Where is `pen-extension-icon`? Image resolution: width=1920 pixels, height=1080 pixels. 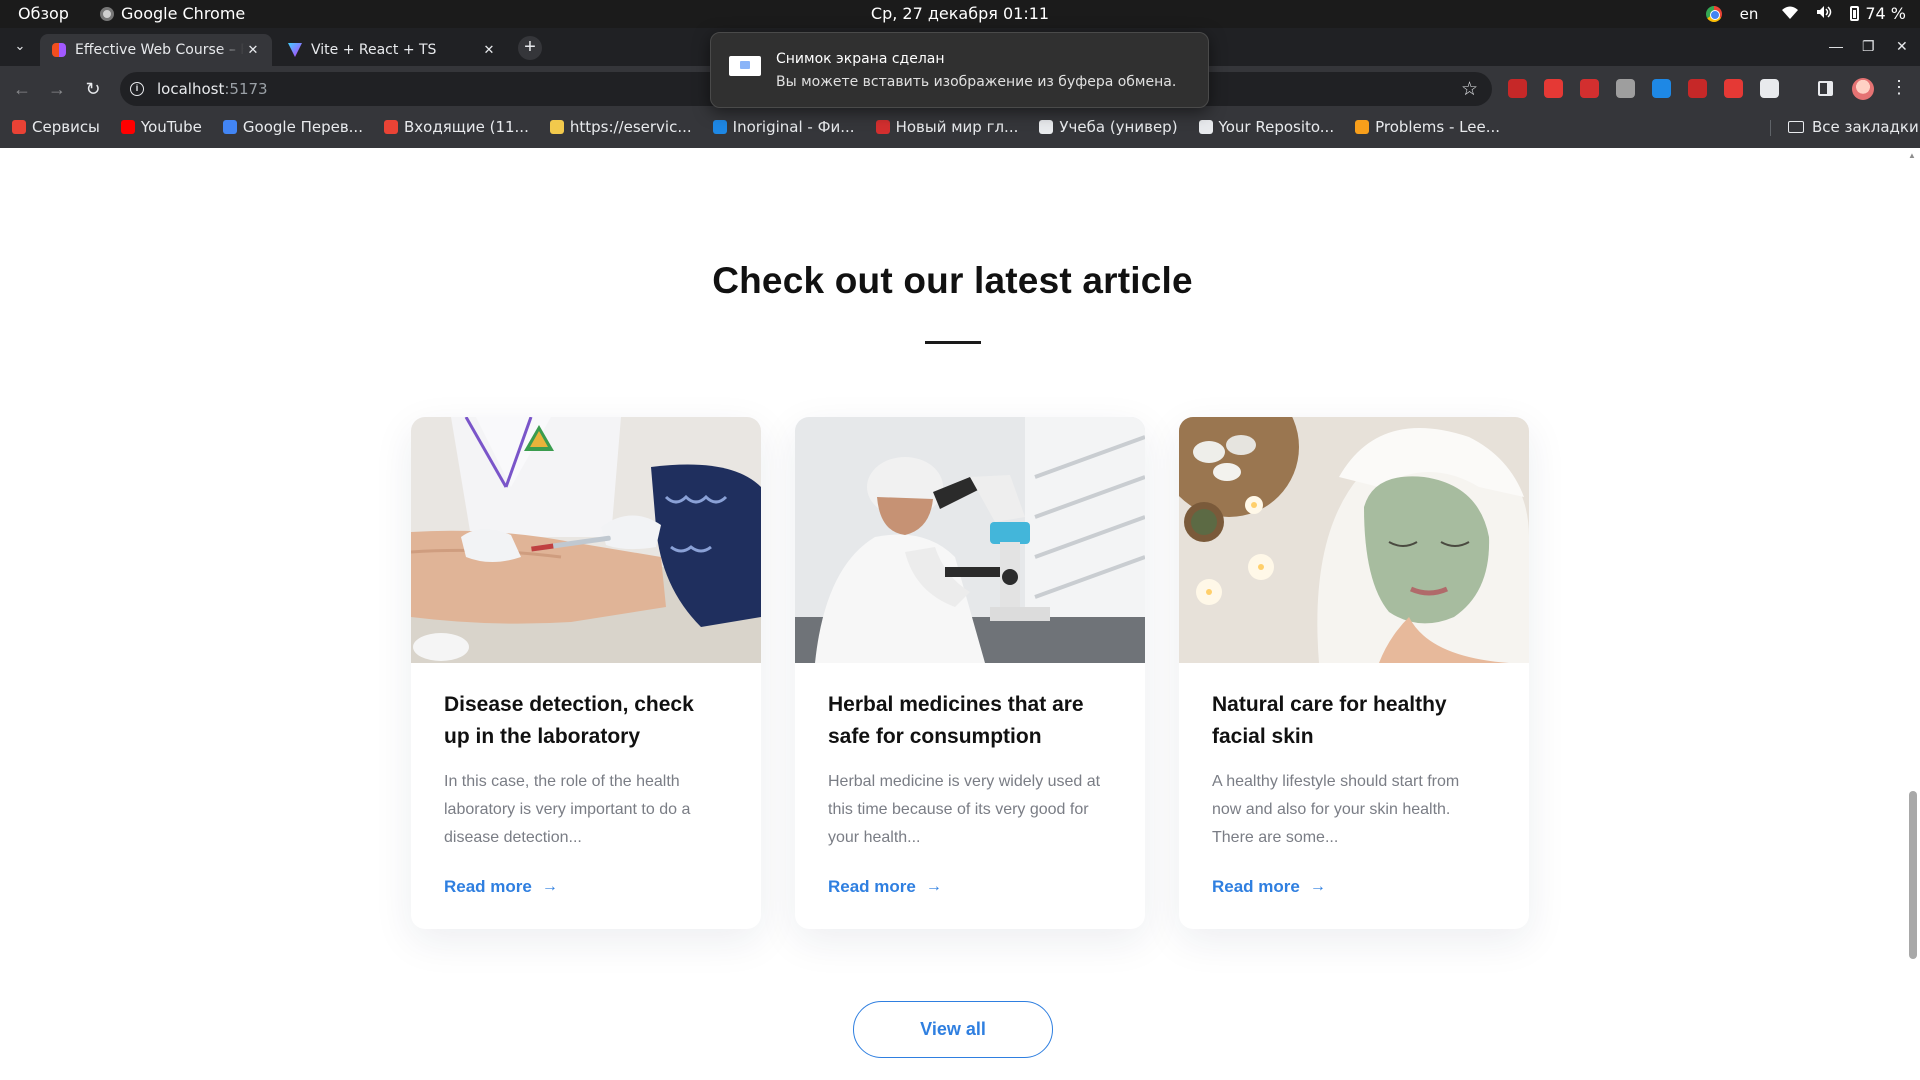 pen-extension-icon is located at coordinates (1589, 88).